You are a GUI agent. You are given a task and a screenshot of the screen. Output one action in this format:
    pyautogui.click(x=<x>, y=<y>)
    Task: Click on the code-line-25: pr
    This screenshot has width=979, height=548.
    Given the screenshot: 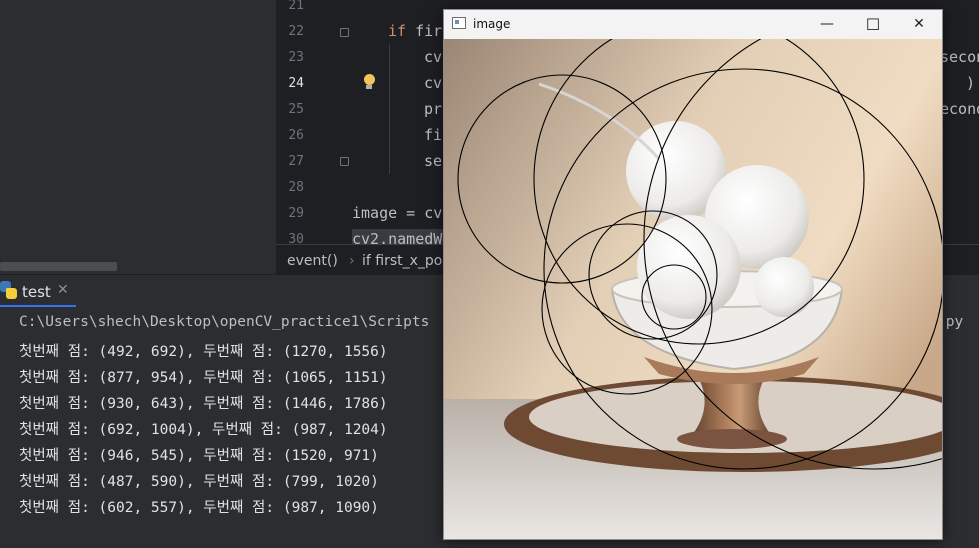 What is the action you would take?
    pyautogui.click(x=433, y=109)
    